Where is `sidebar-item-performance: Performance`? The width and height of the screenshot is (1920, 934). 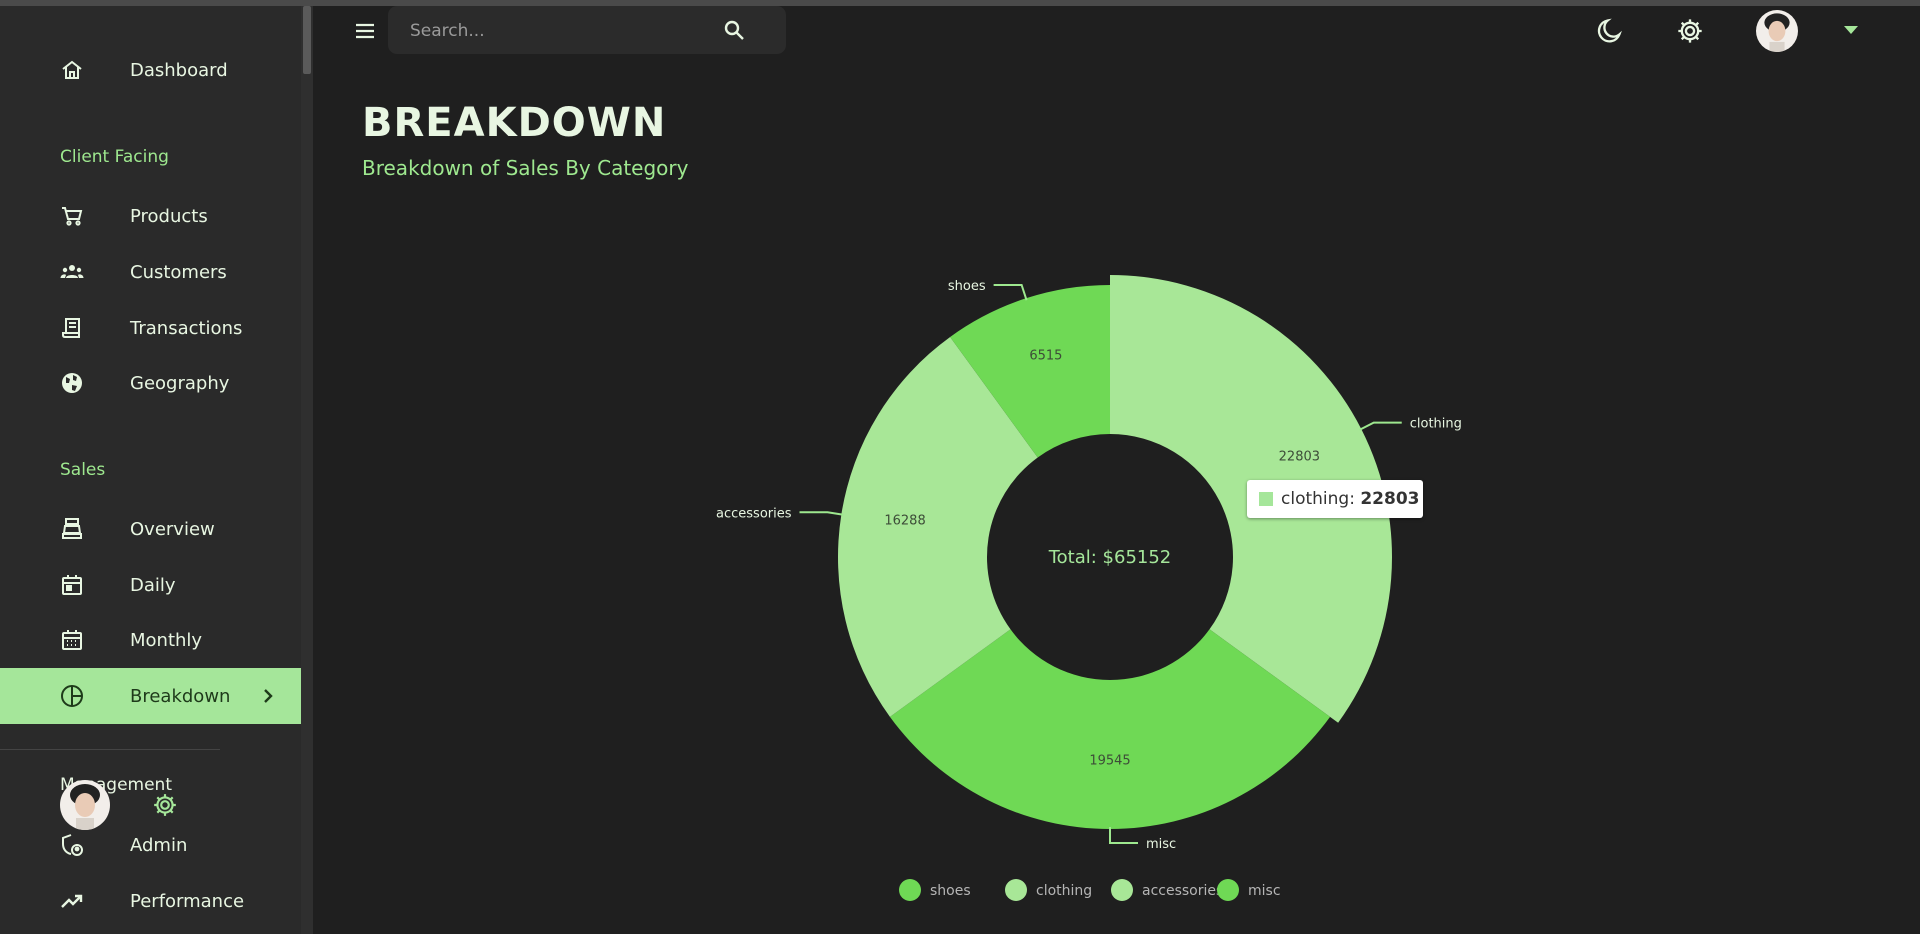 sidebar-item-performance: Performance is located at coordinates (150, 901).